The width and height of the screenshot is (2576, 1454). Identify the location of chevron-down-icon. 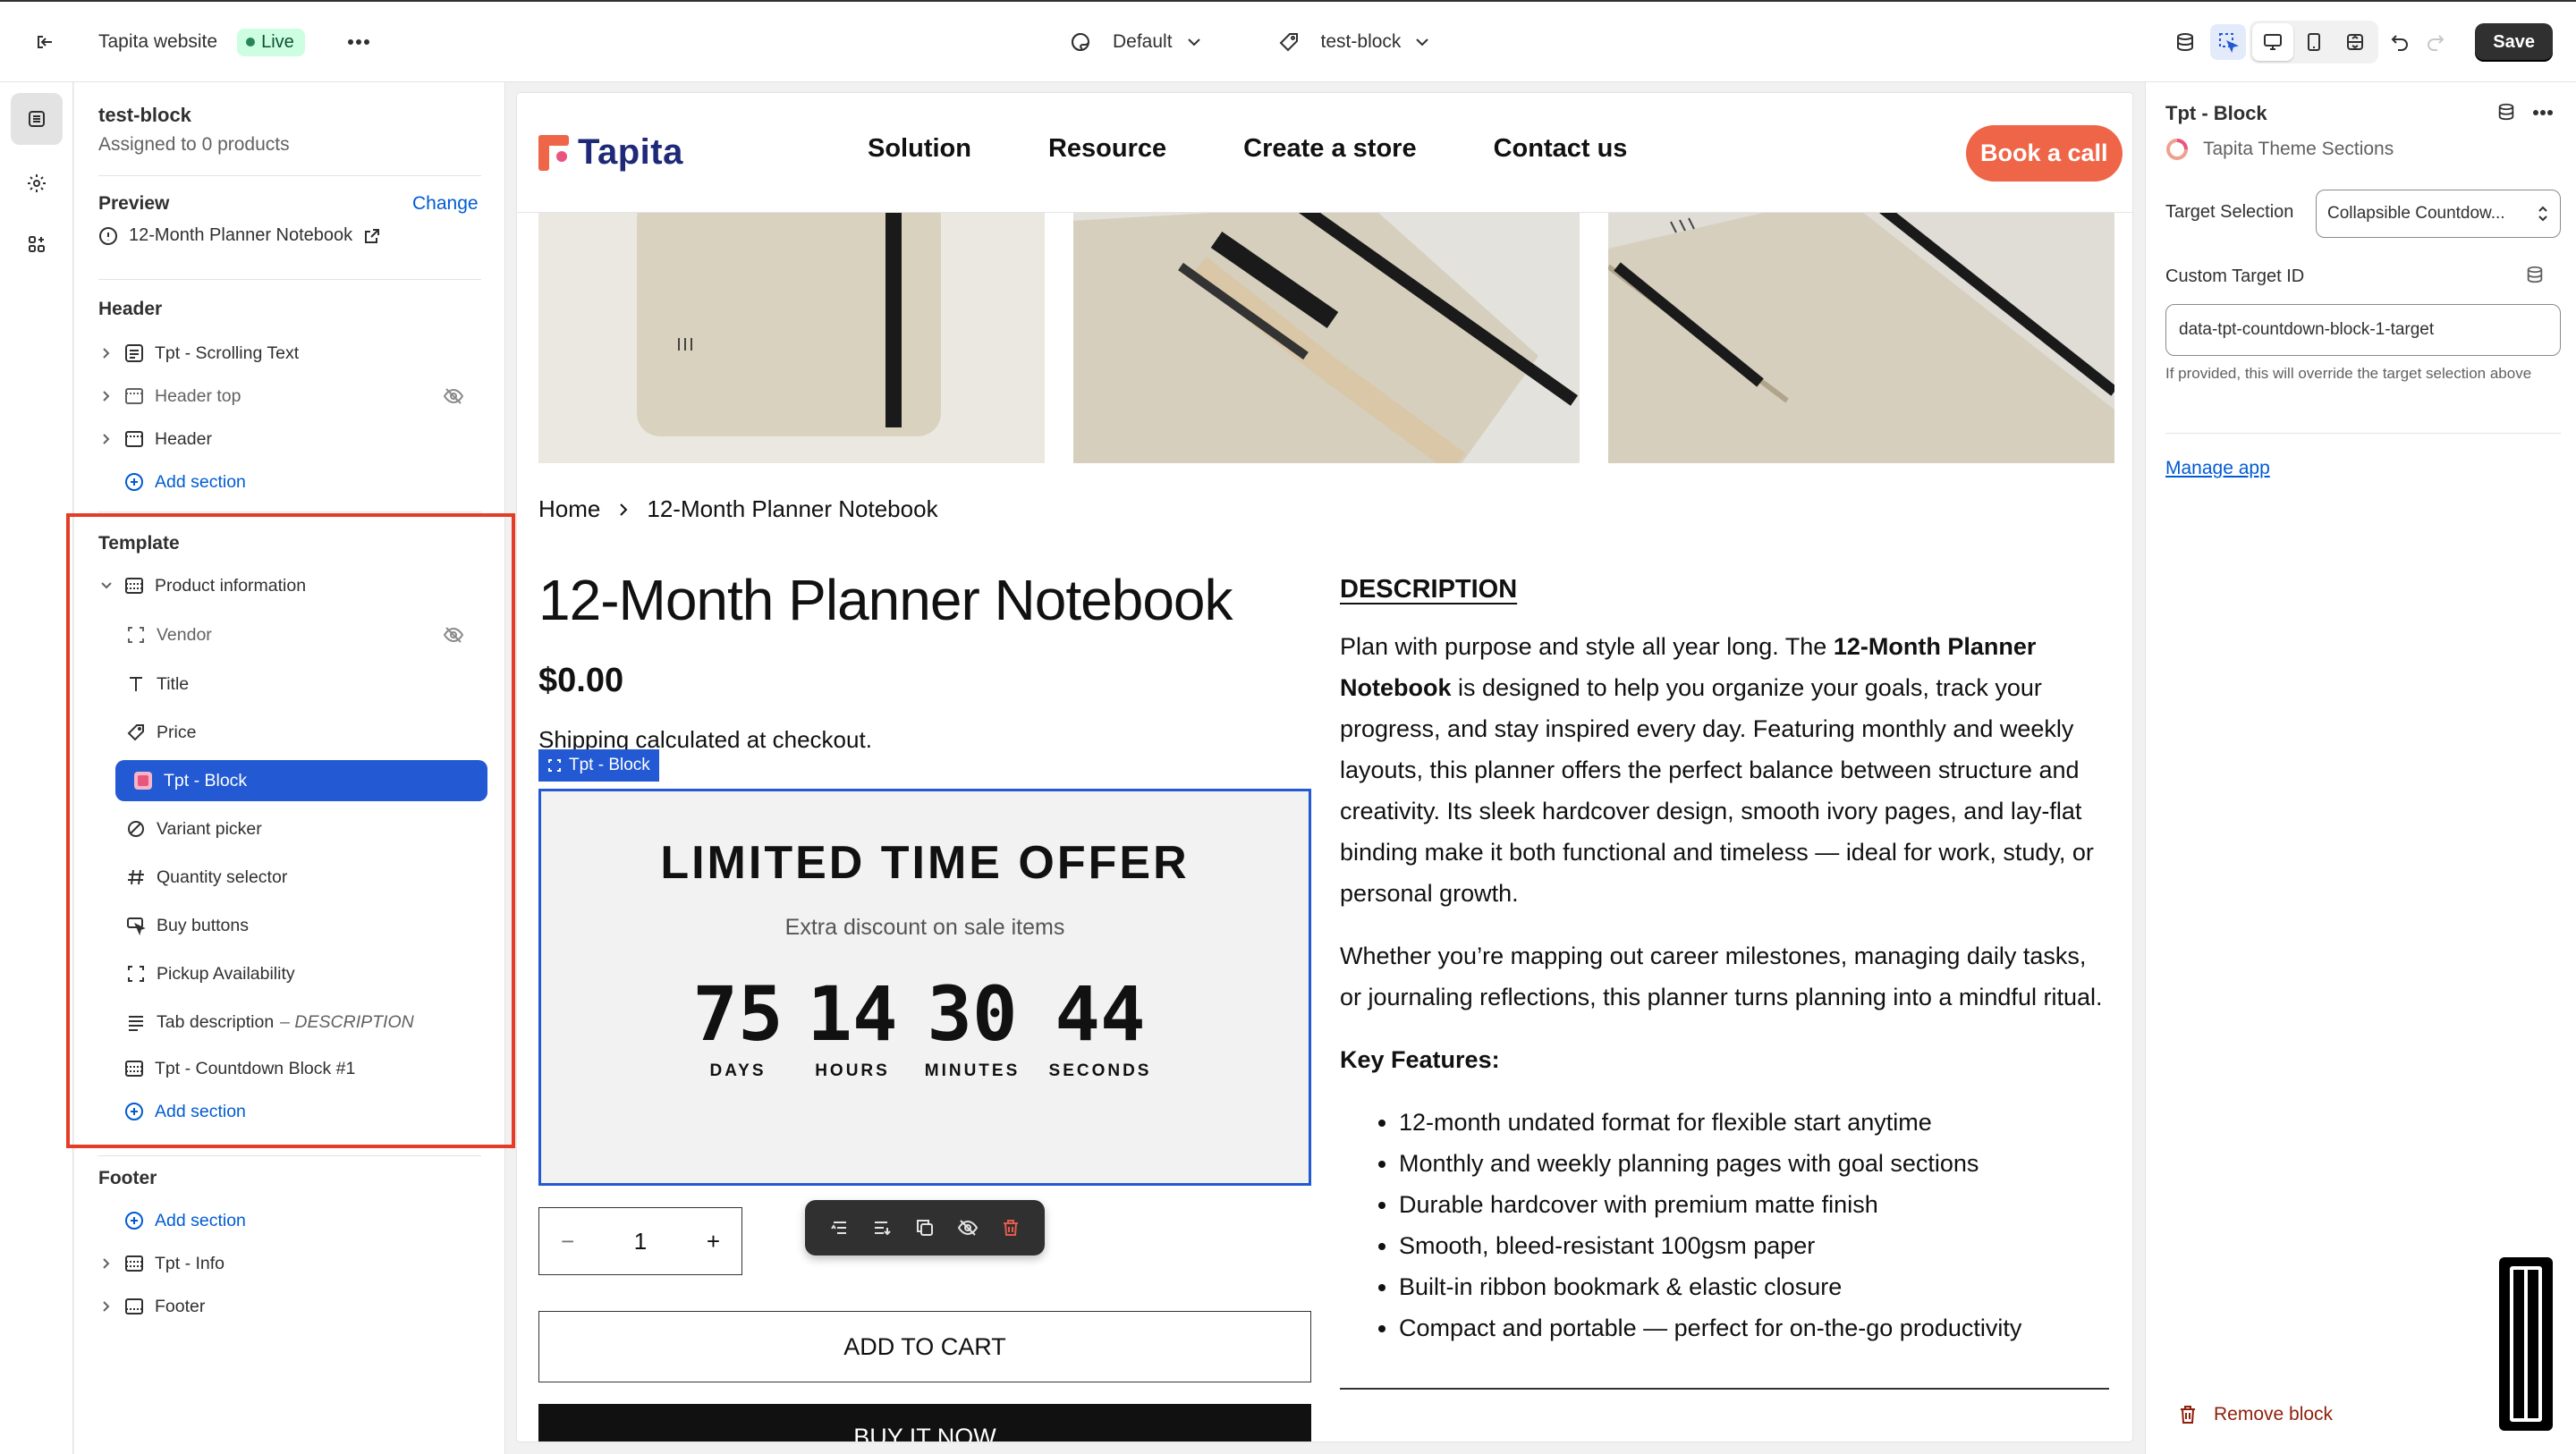
(1422, 42).